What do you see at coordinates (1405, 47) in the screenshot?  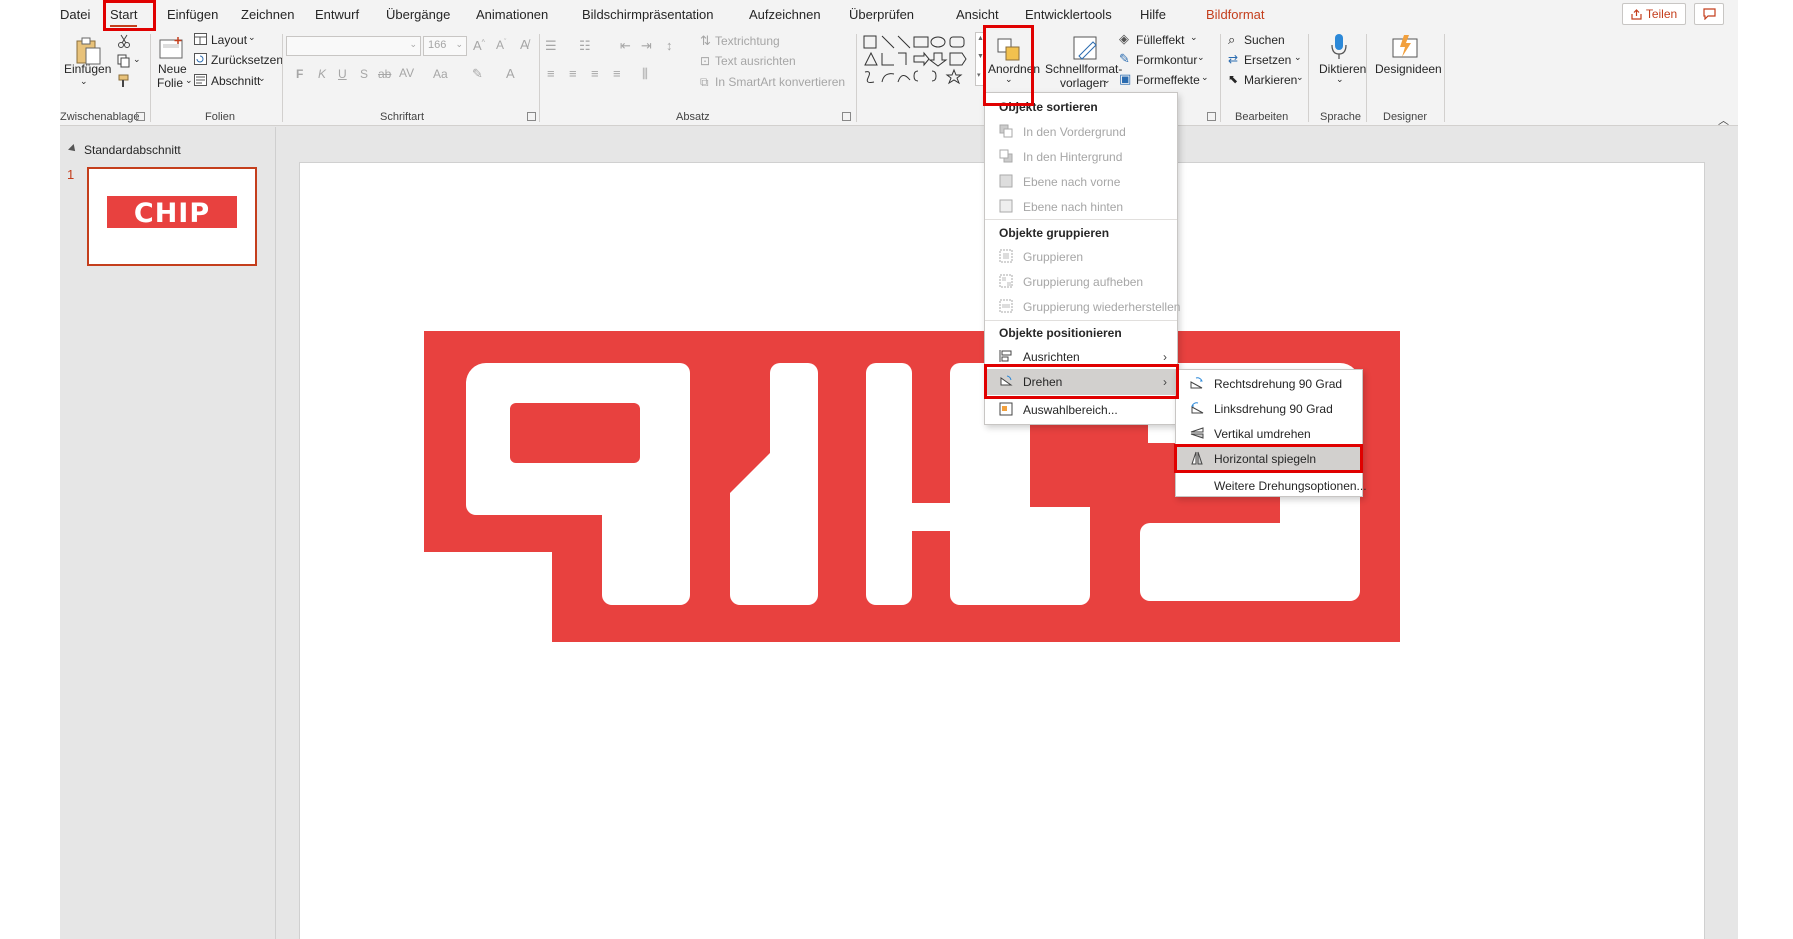 I see `design-ideas-icon` at bounding box center [1405, 47].